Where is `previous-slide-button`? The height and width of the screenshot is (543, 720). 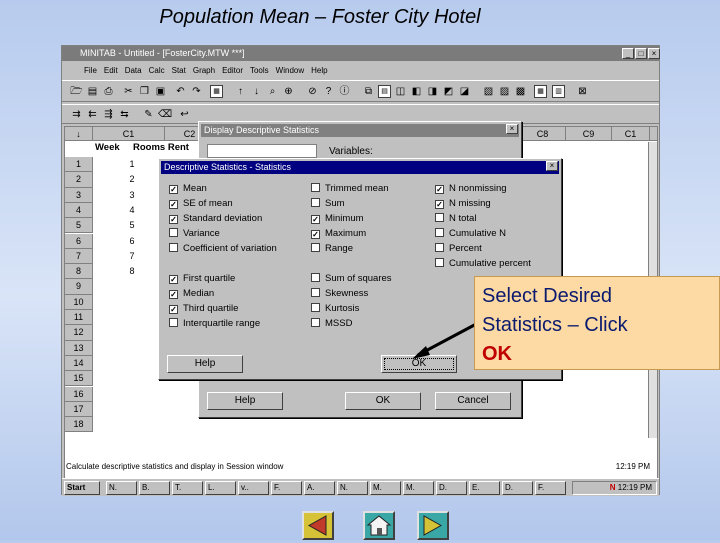 previous-slide-button is located at coordinates (318, 525).